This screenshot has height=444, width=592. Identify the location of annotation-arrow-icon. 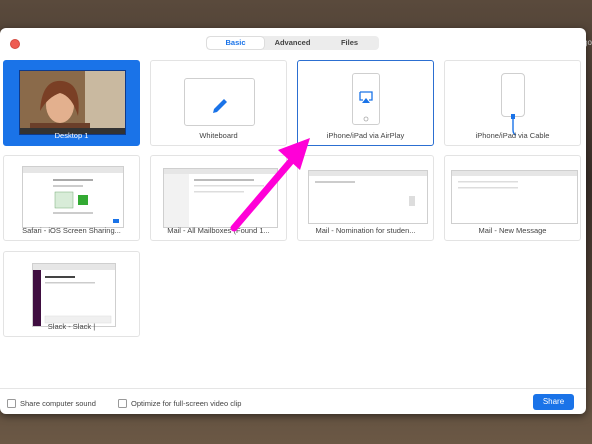
(270, 185).